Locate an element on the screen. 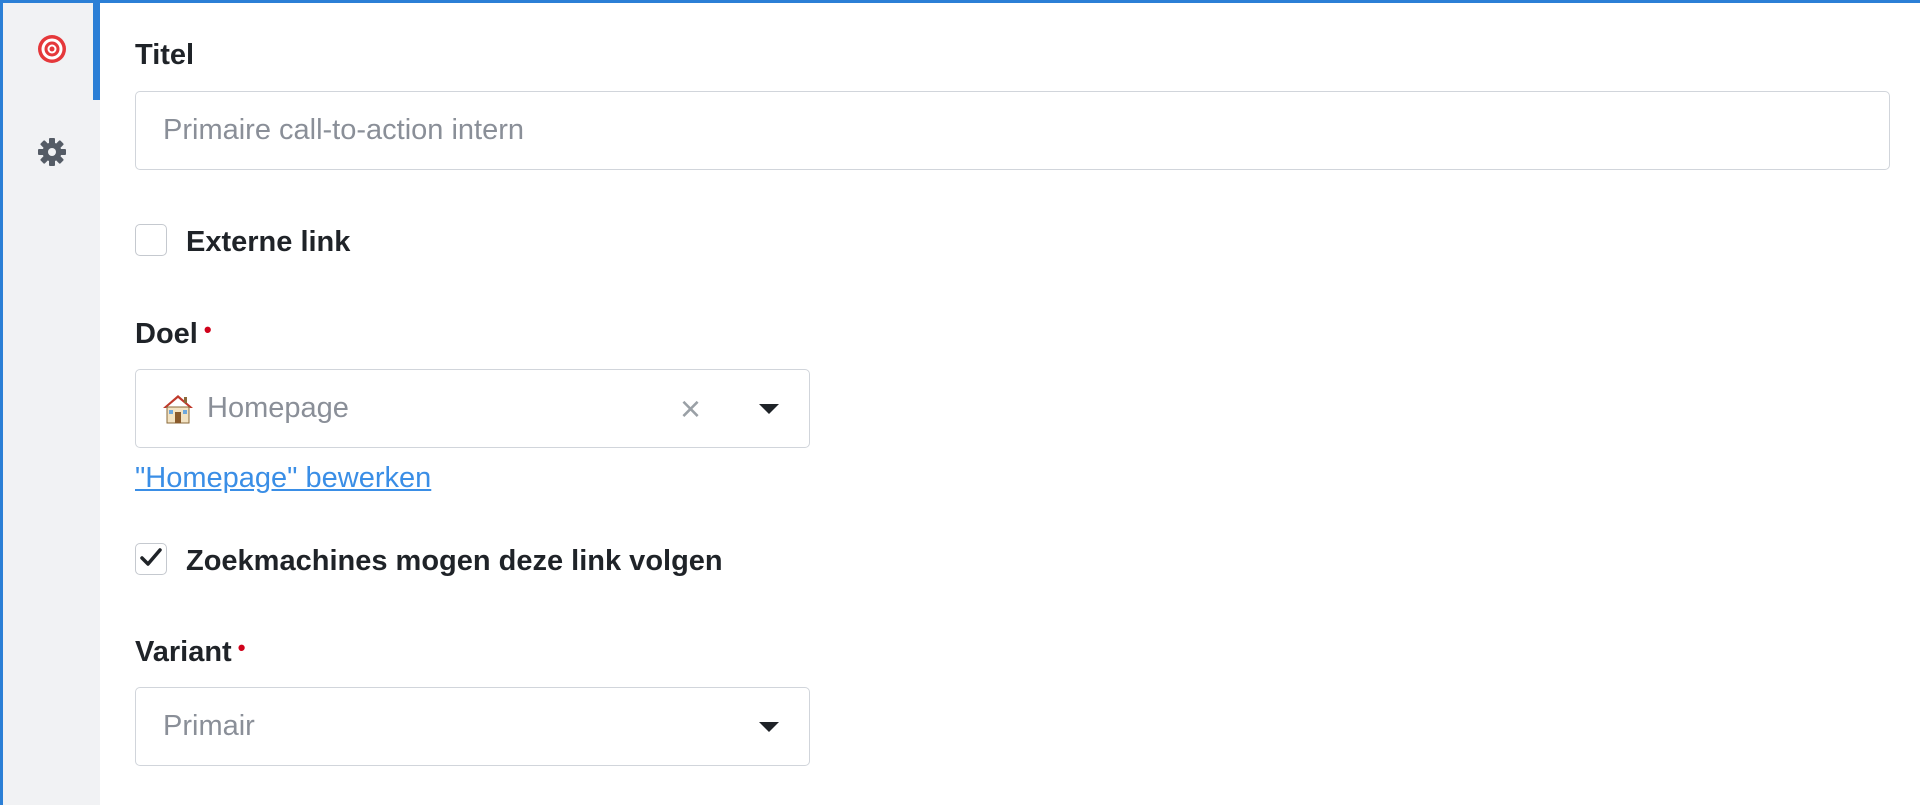 This screenshot has height=805, width=1920. title-label: Titel is located at coordinates (165, 55).